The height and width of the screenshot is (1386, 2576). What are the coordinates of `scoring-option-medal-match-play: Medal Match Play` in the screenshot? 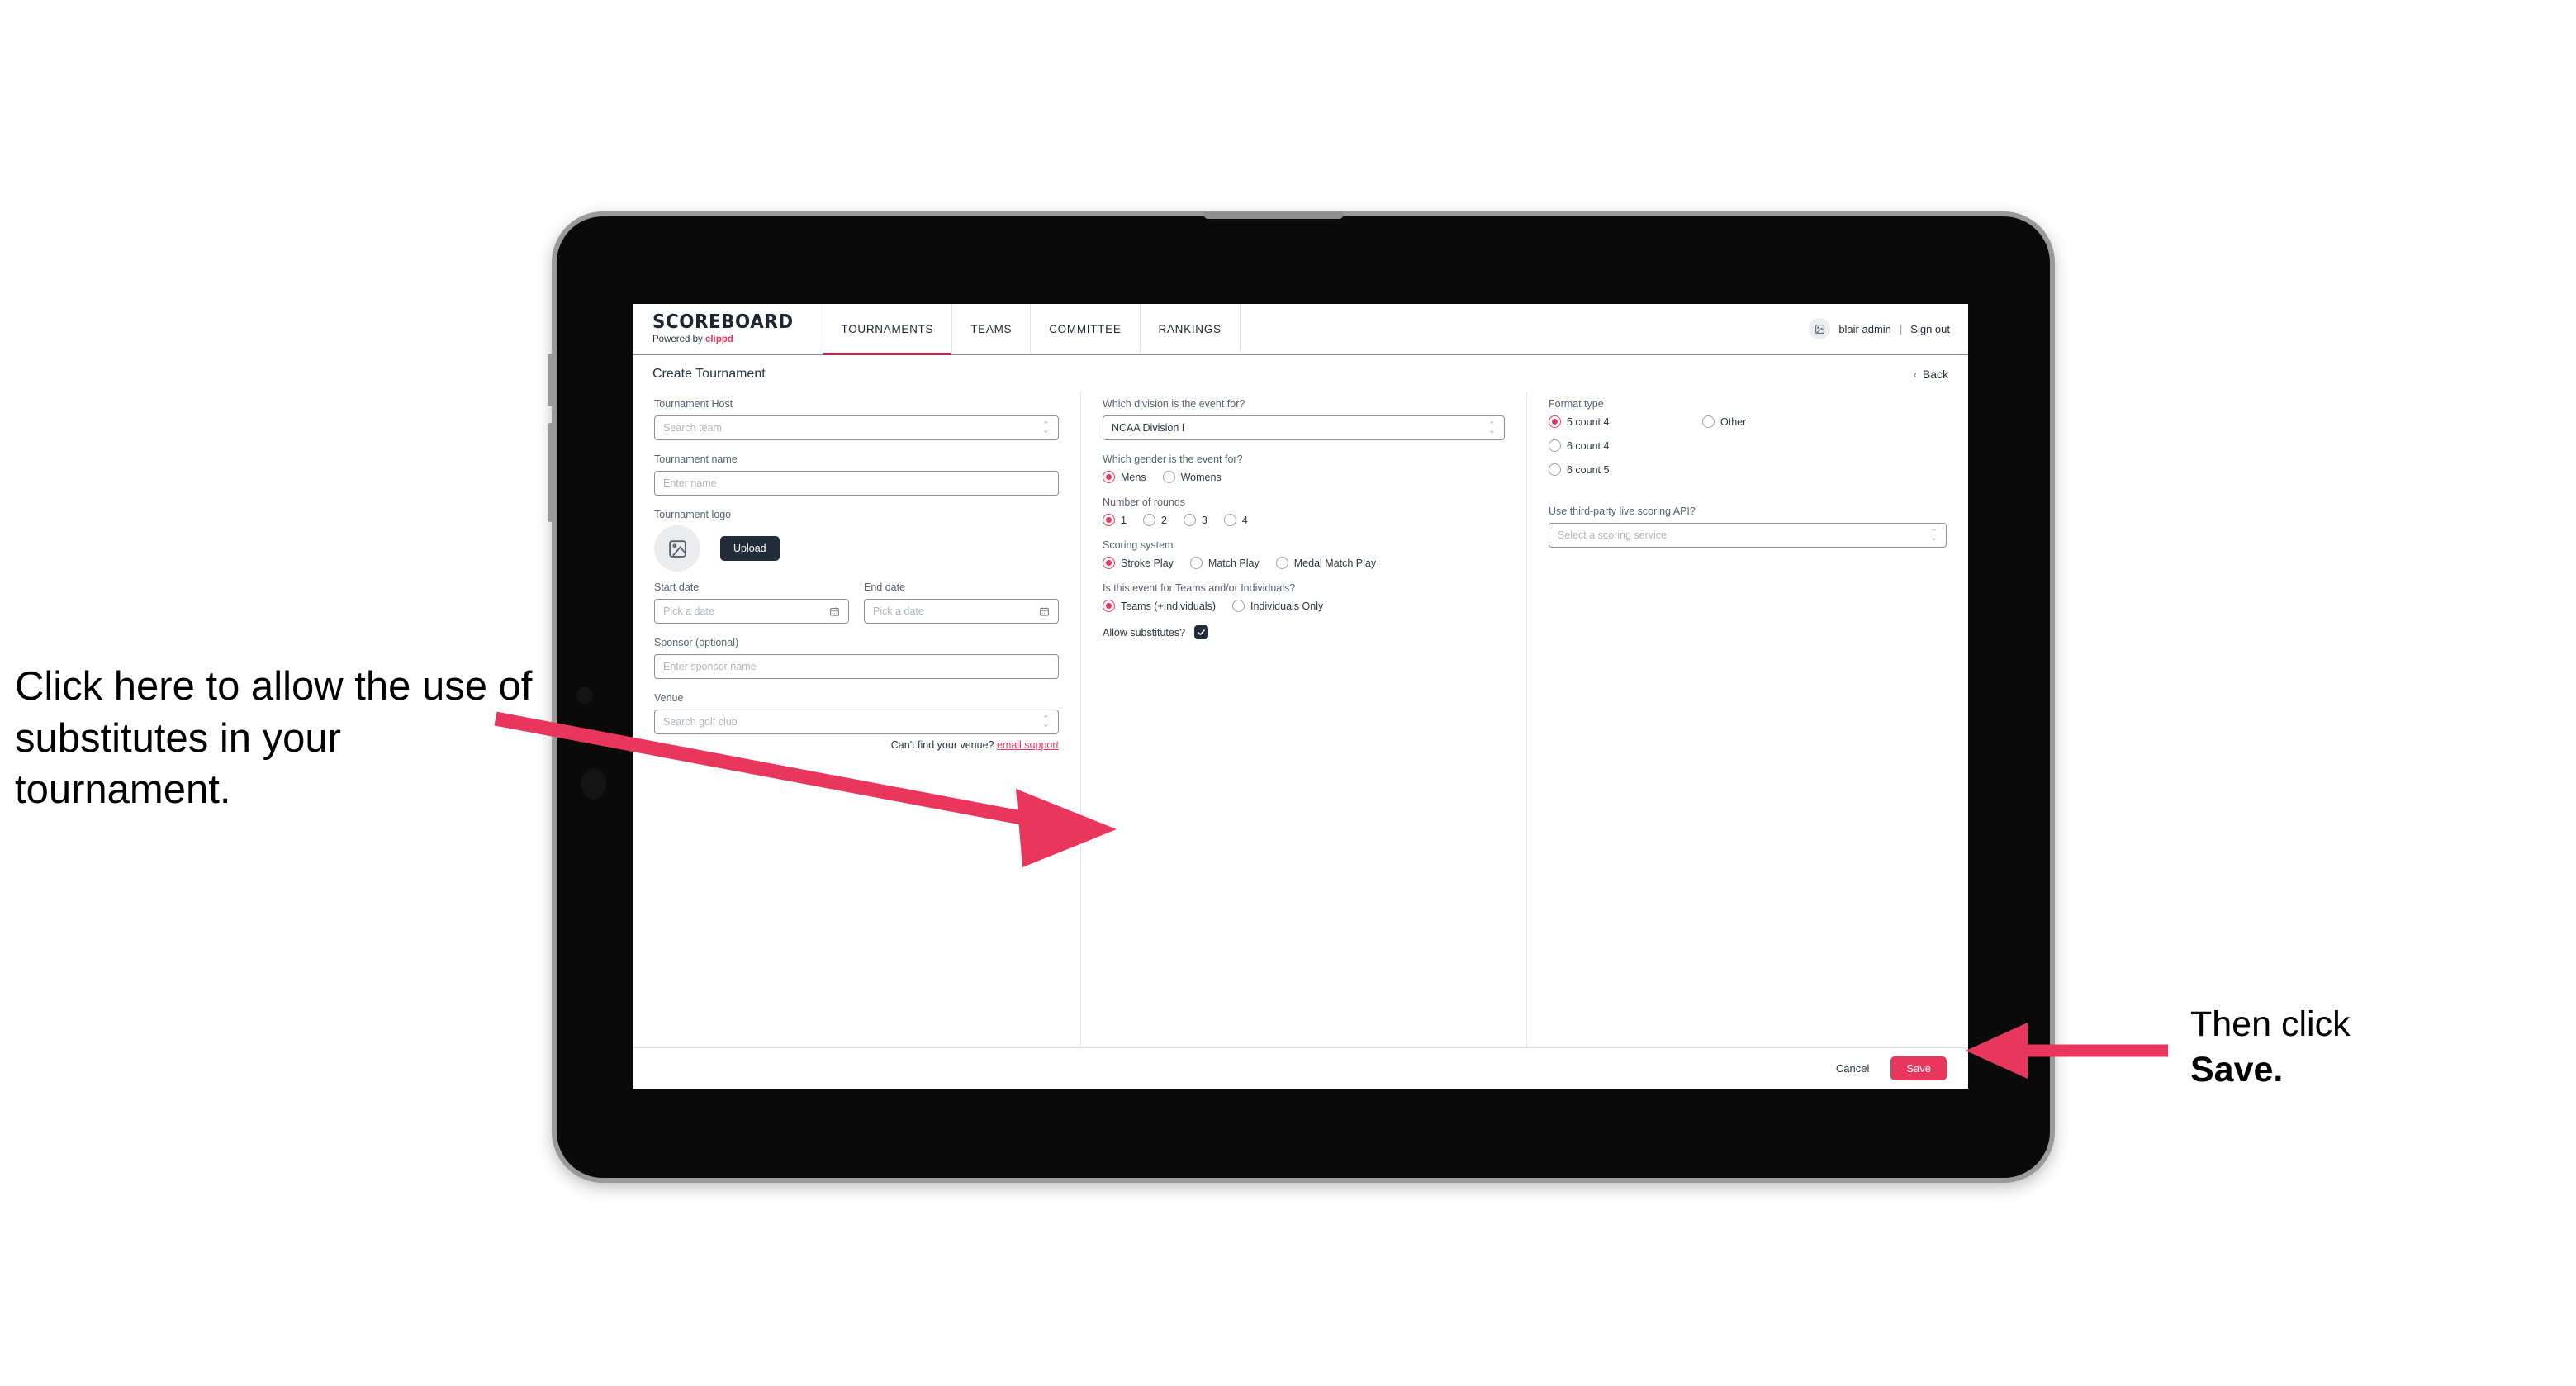 It's located at (1326, 563).